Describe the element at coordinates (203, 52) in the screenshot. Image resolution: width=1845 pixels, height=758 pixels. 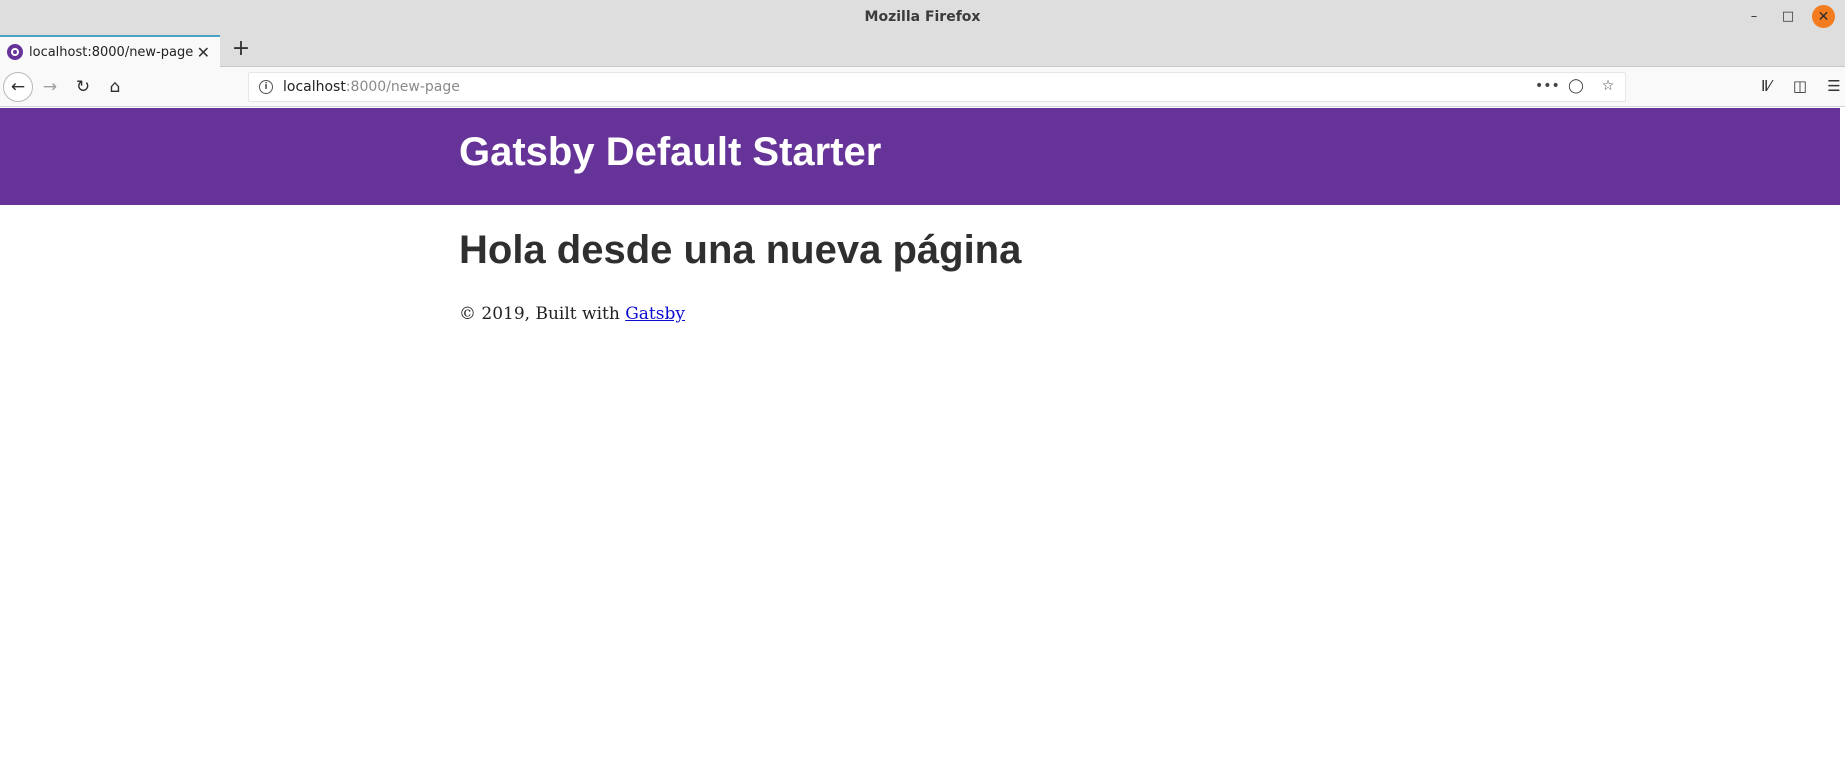
I see `close-tab-icon: ✕` at that location.